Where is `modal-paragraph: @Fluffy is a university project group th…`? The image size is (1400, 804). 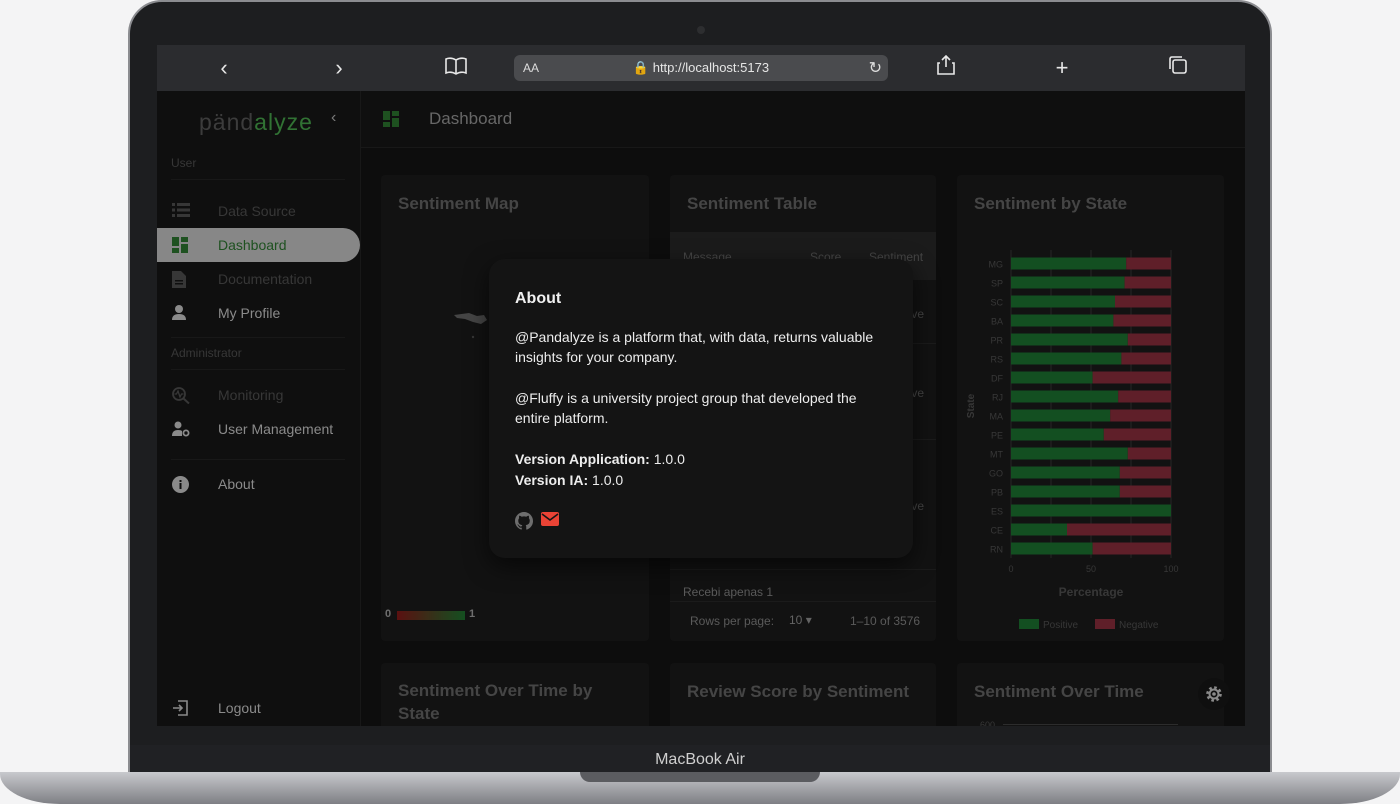 modal-paragraph: @Fluffy is a university project group th… is located at coordinates (686, 408).